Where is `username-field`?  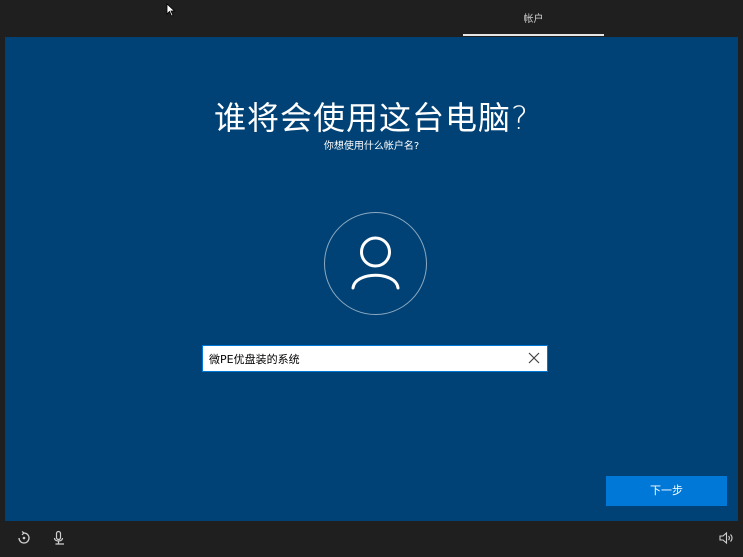
username-field is located at coordinates (375, 358).